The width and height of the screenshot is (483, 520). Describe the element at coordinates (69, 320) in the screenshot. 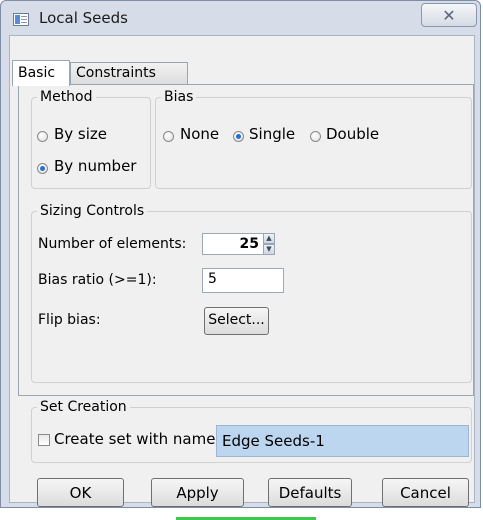

I see `flip-bias-label: Flip bias:` at that location.